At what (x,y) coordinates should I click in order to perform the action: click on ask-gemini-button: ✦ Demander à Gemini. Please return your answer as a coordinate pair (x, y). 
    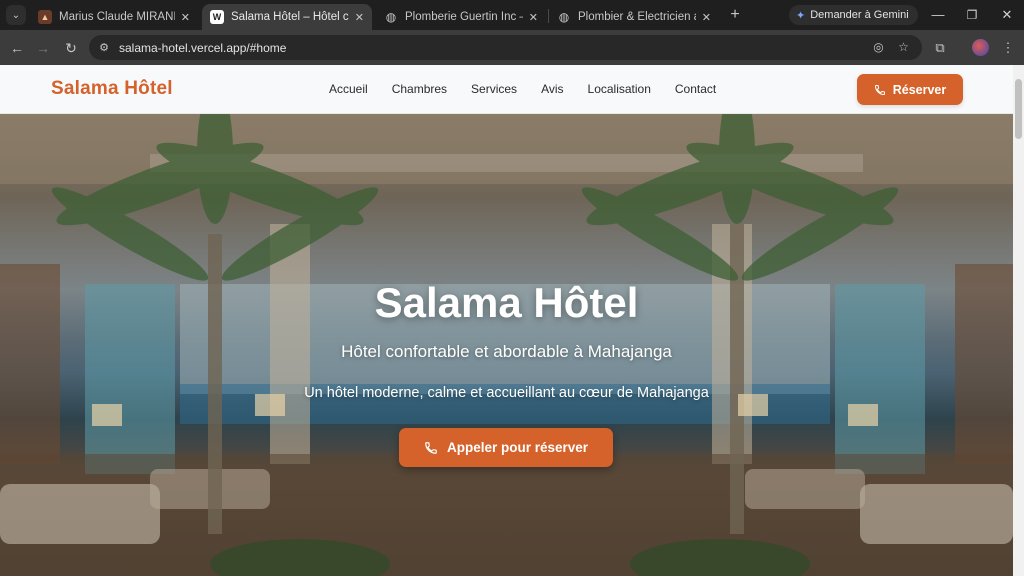
    Looking at the image, I should click on (853, 15).